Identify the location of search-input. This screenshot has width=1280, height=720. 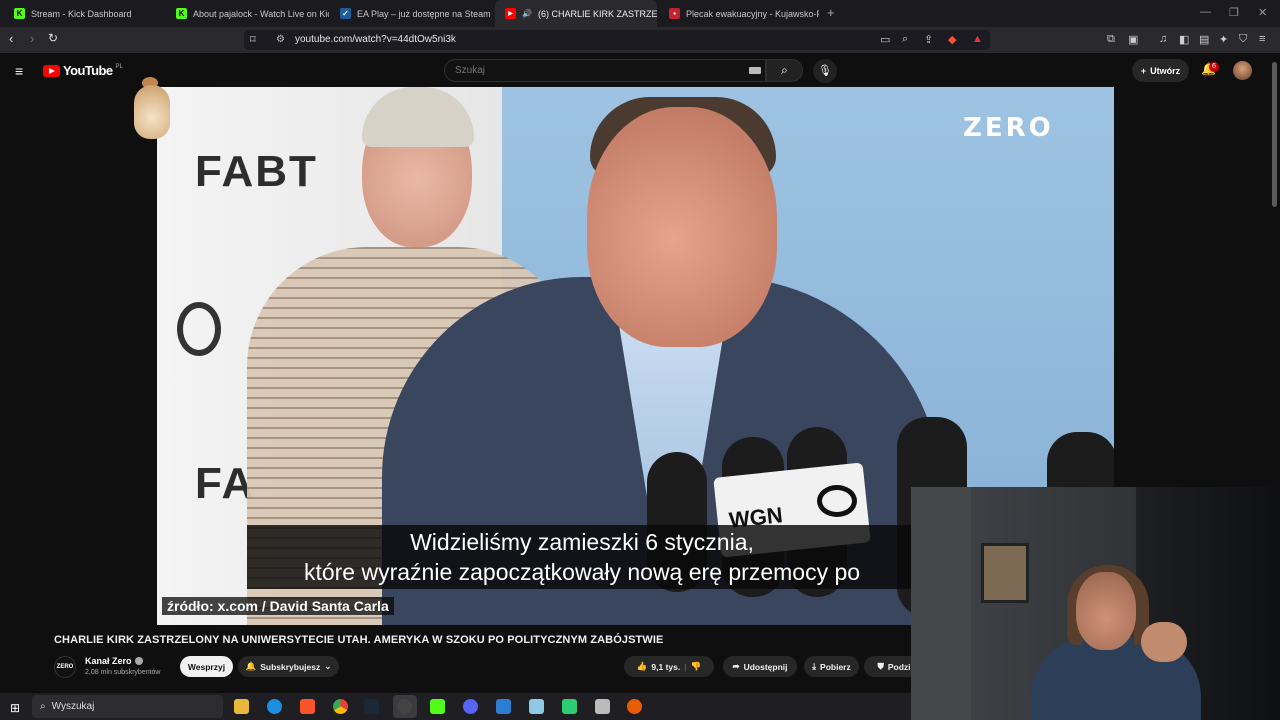
(595, 70).